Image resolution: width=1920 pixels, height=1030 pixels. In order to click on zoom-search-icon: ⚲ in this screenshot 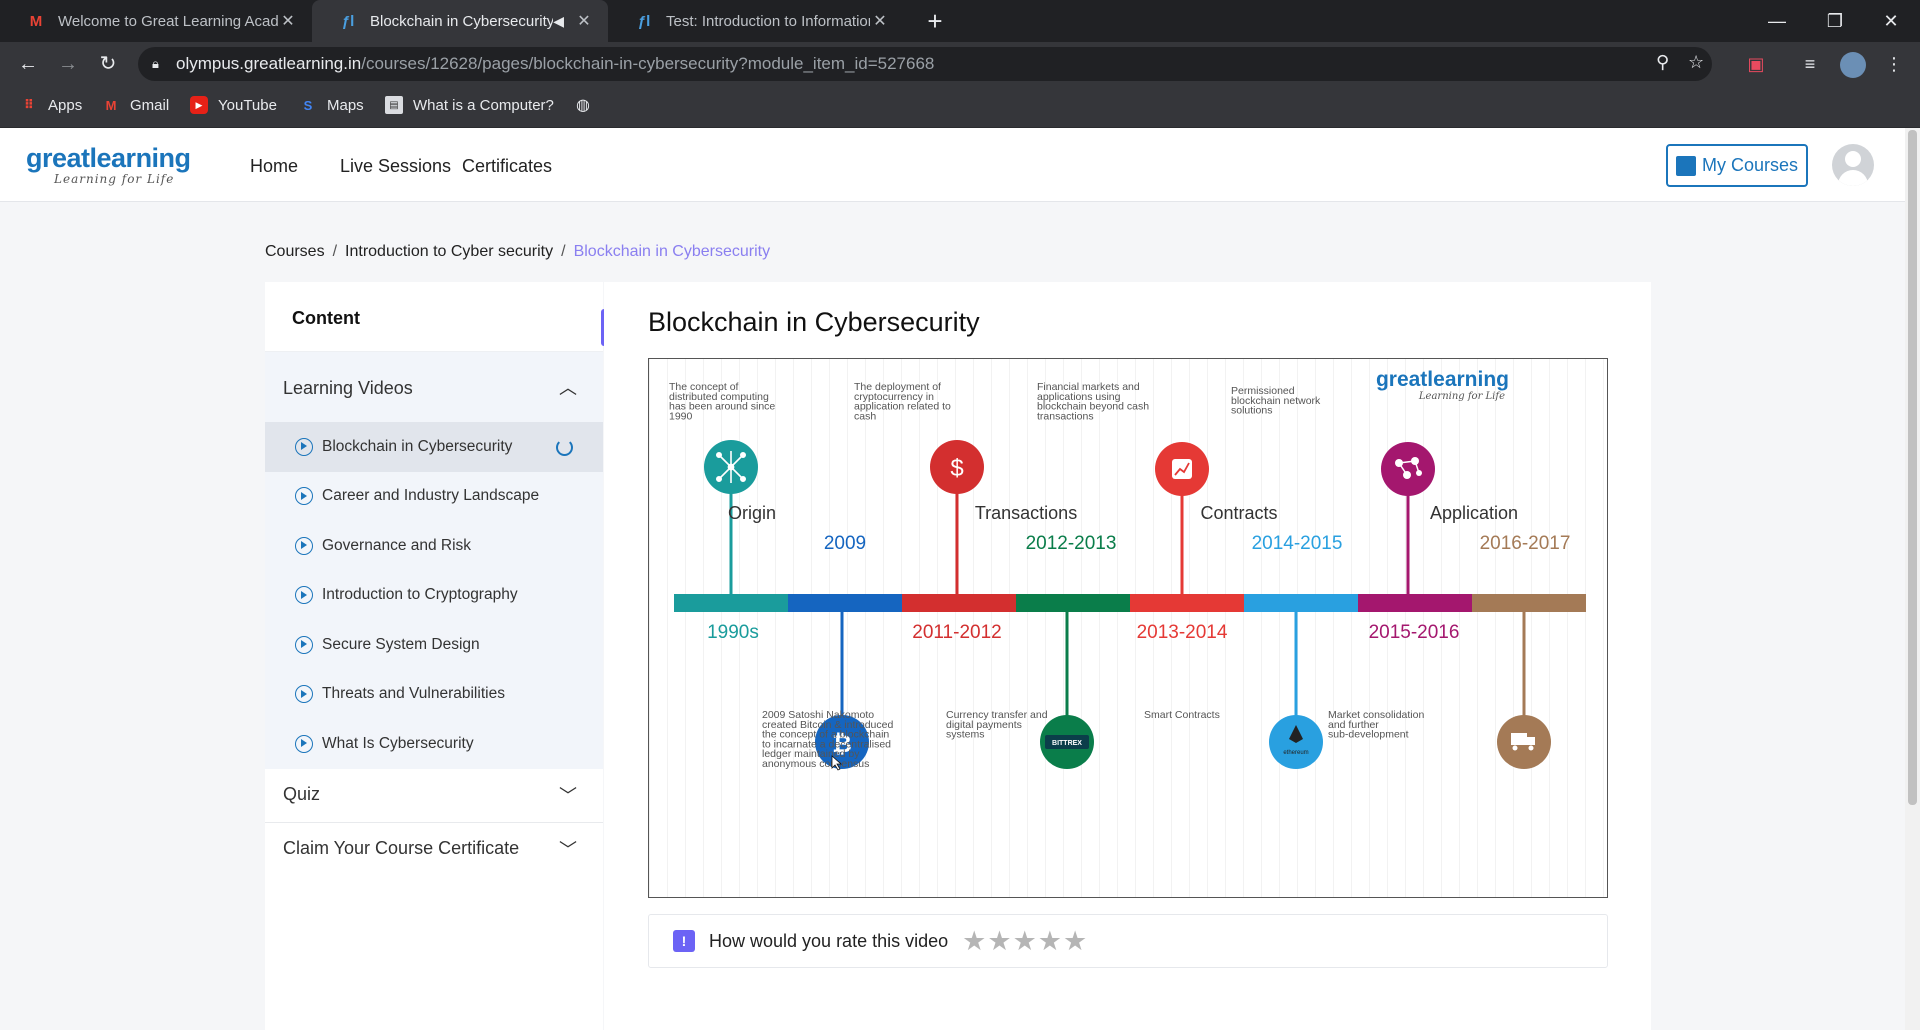, I will do `click(1662, 62)`.